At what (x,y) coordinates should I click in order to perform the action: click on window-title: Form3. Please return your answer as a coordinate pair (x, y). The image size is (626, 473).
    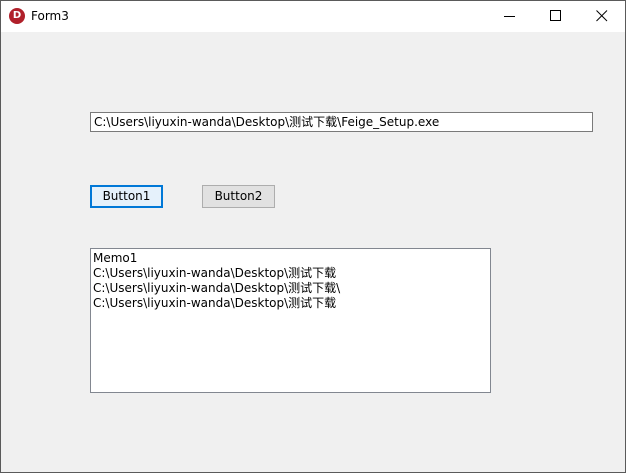
    Looking at the image, I should click on (50, 16).